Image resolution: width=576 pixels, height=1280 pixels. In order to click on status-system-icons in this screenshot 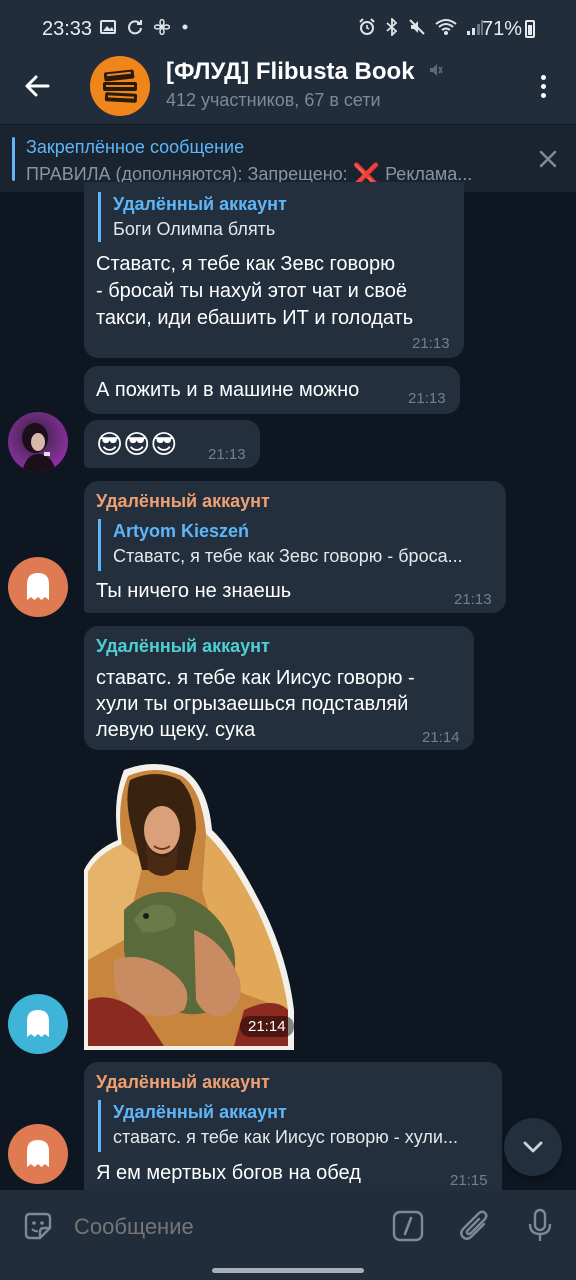, I will do `click(421, 27)`.